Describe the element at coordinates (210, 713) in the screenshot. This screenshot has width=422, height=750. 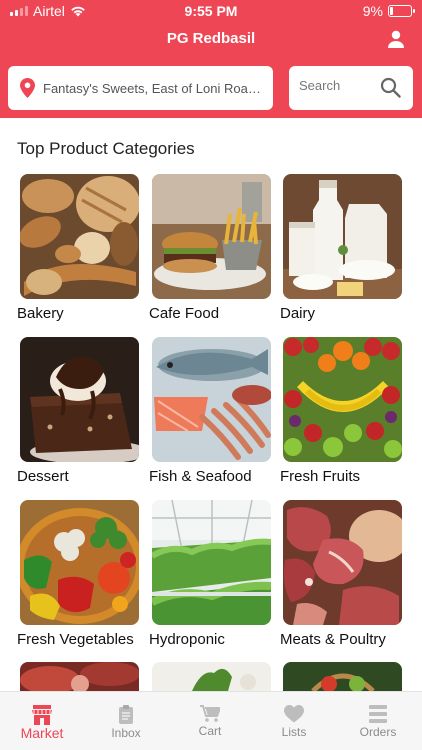
I see `cart-icon` at that location.